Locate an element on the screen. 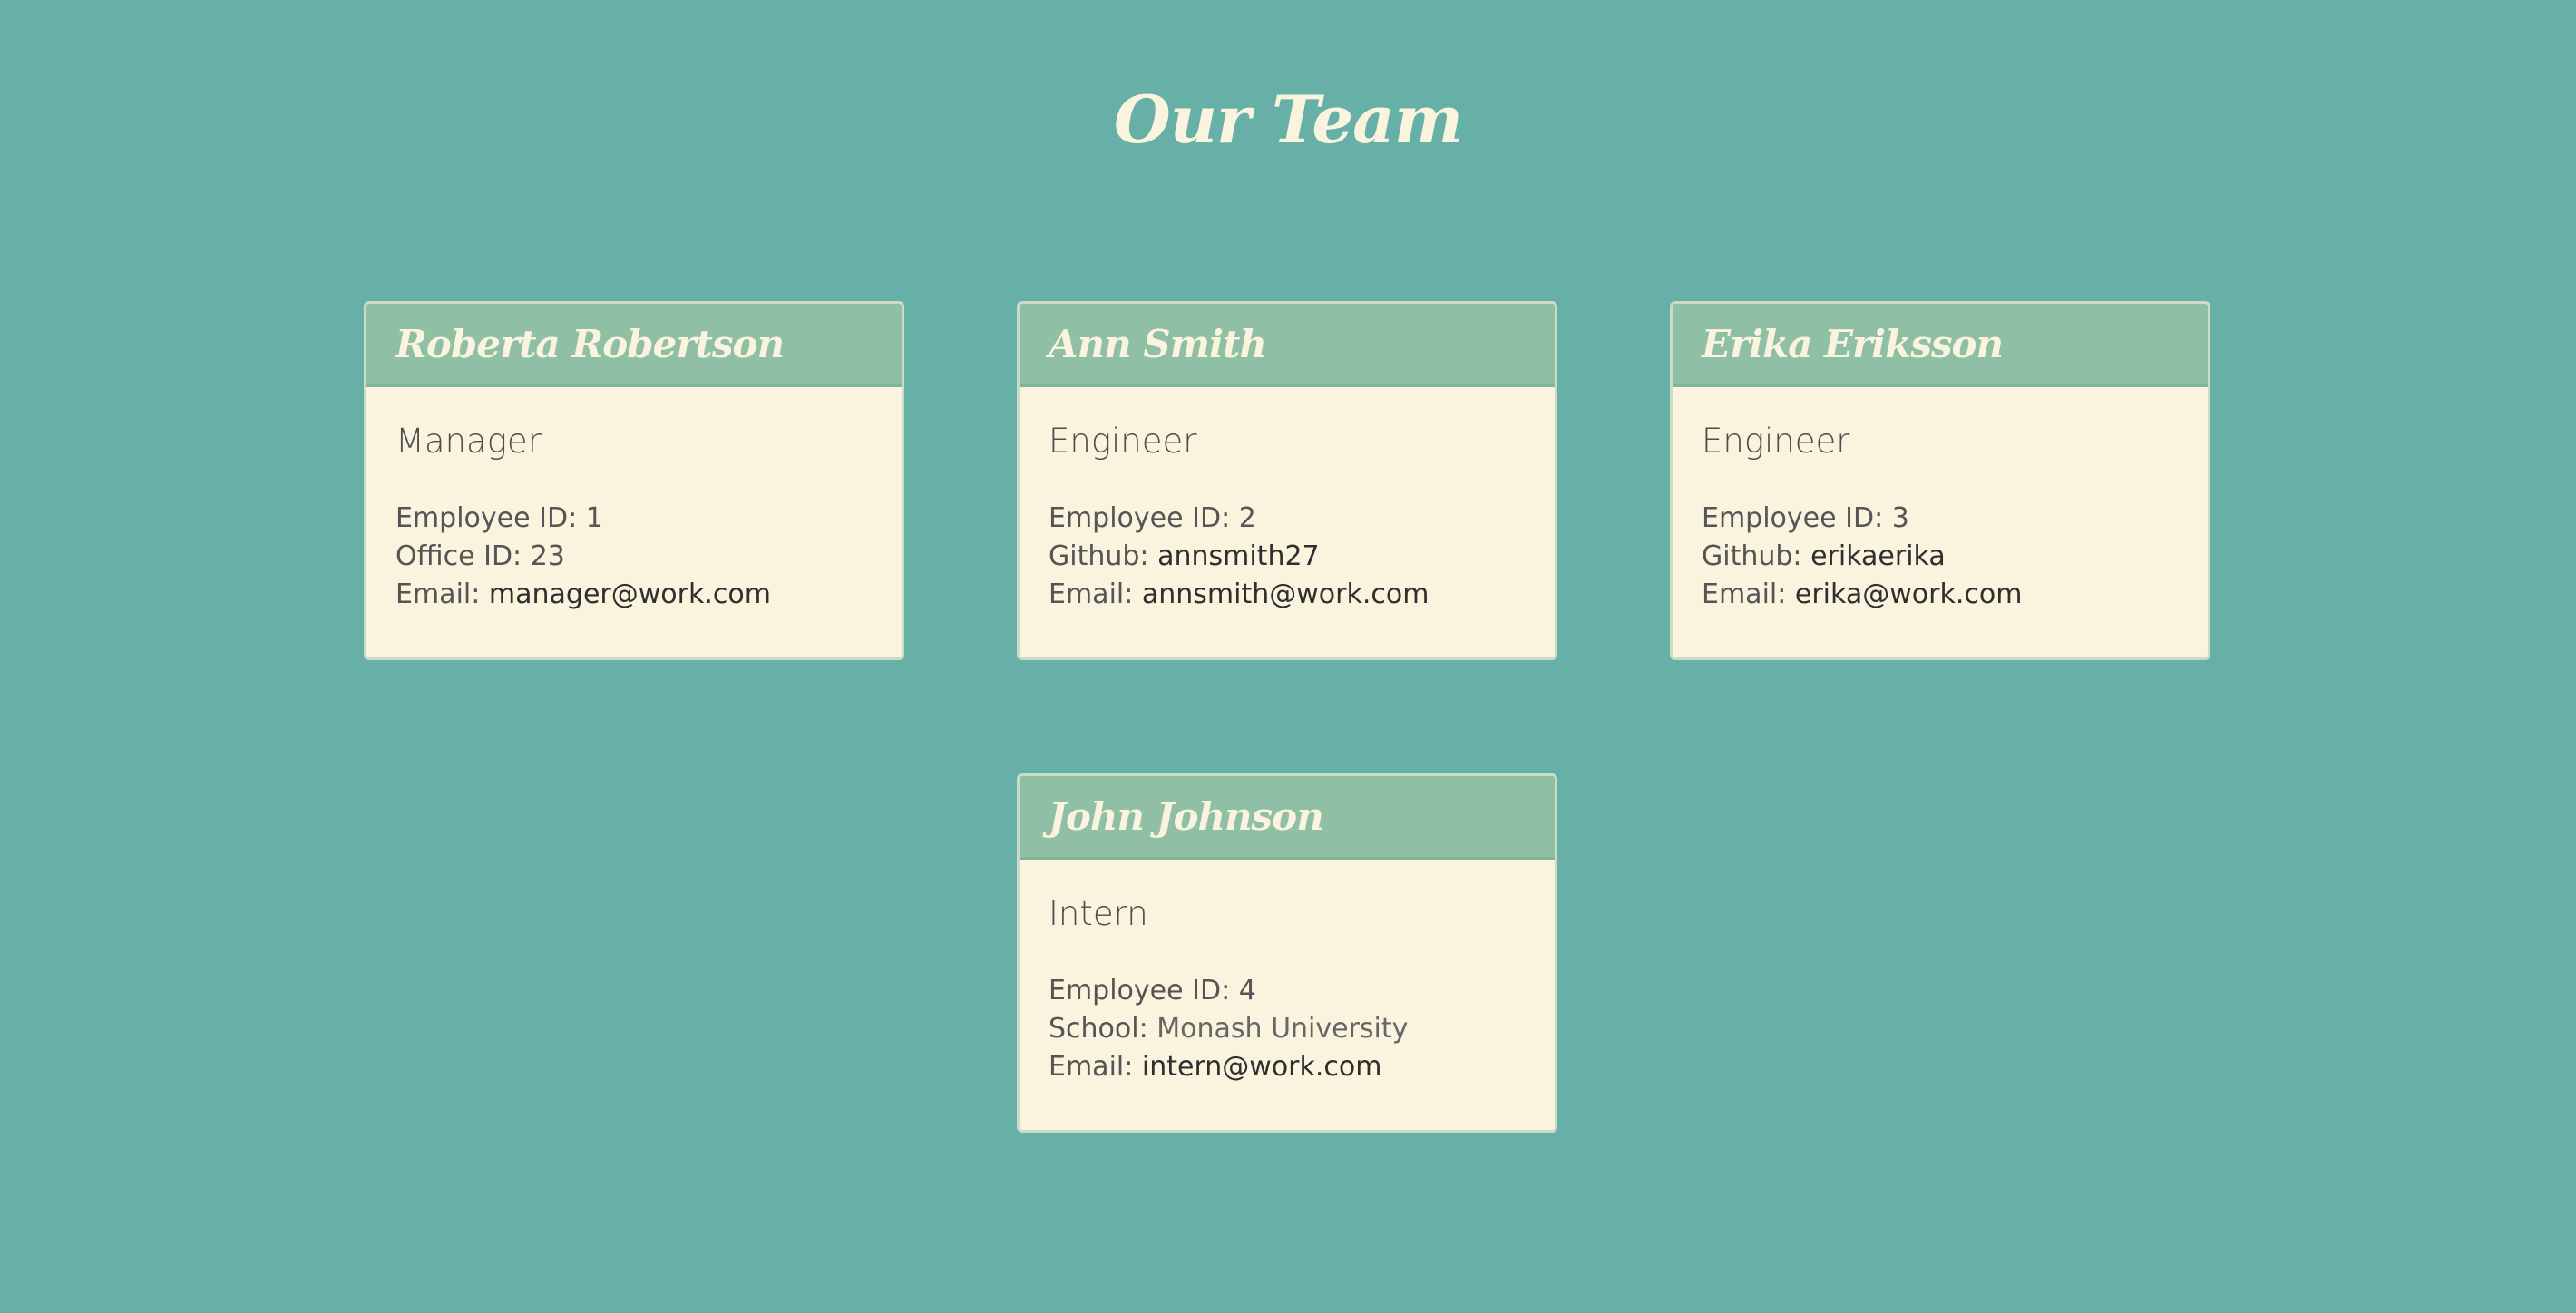  school-line: School: Monash University is located at coordinates (1302, 1029).